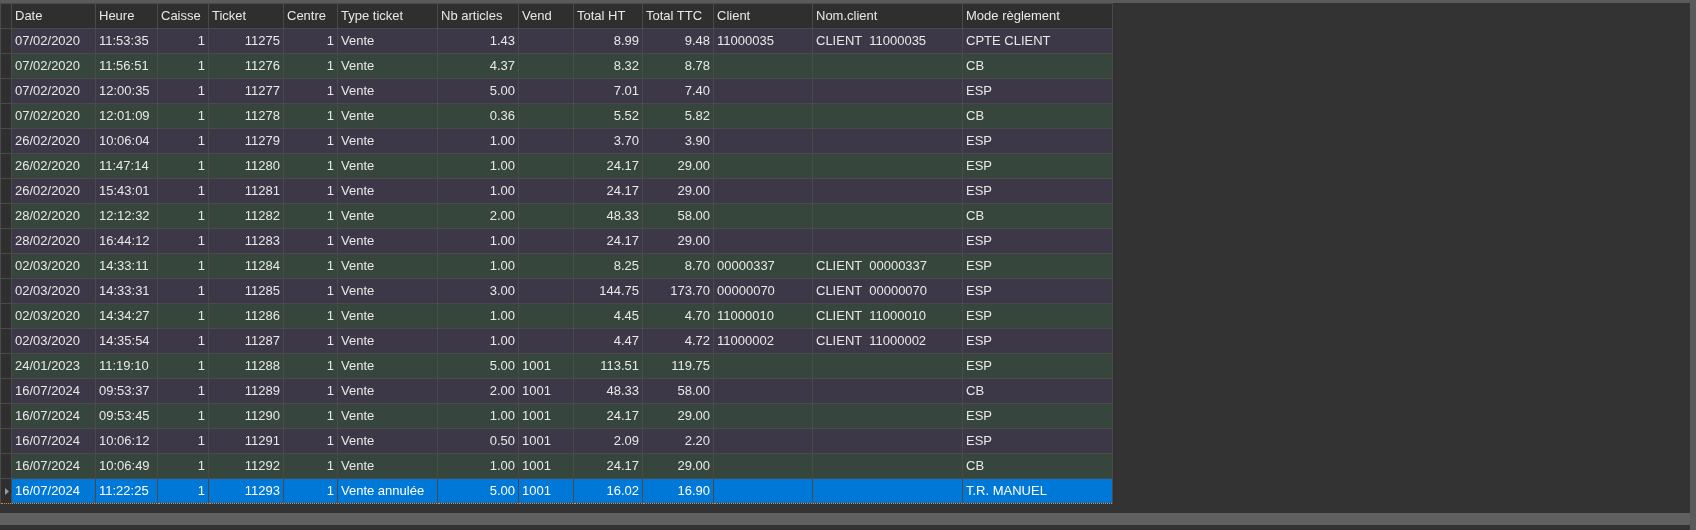 The width and height of the screenshot is (1696, 530). What do you see at coordinates (763, 341) in the screenshot?
I see `table-cell: 11000002` at bounding box center [763, 341].